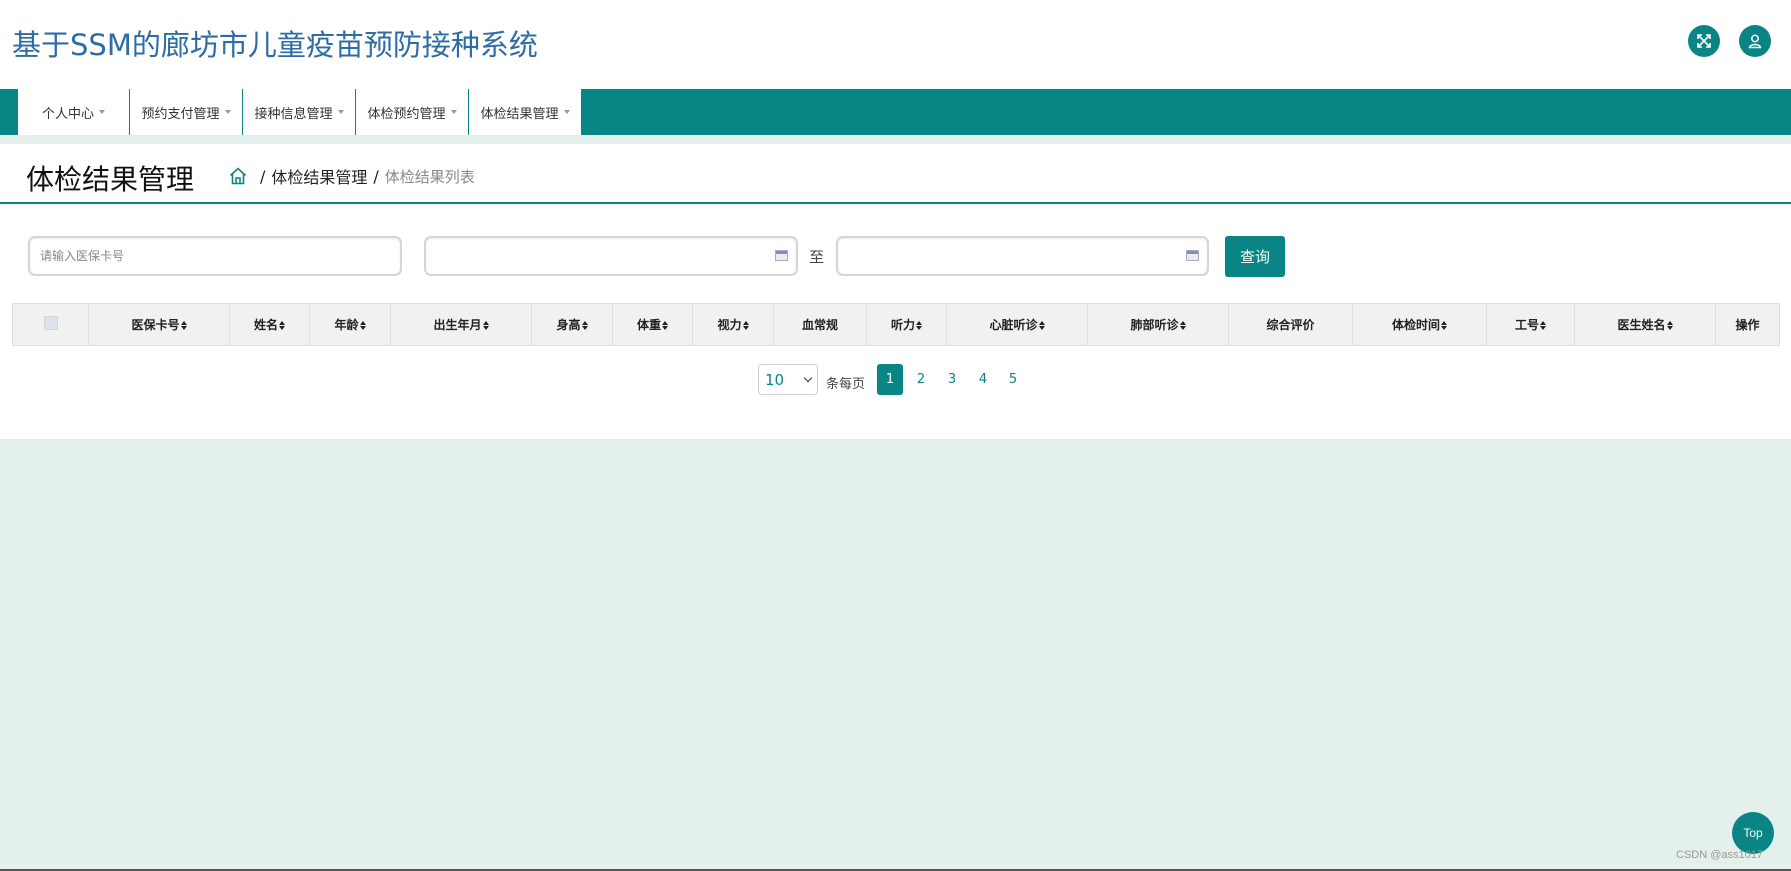 The image size is (1791, 871). What do you see at coordinates (319, 176) in the screenshot?
I see `breadcrumb-section: 体检结果管理` at bounding box center [319, 176].